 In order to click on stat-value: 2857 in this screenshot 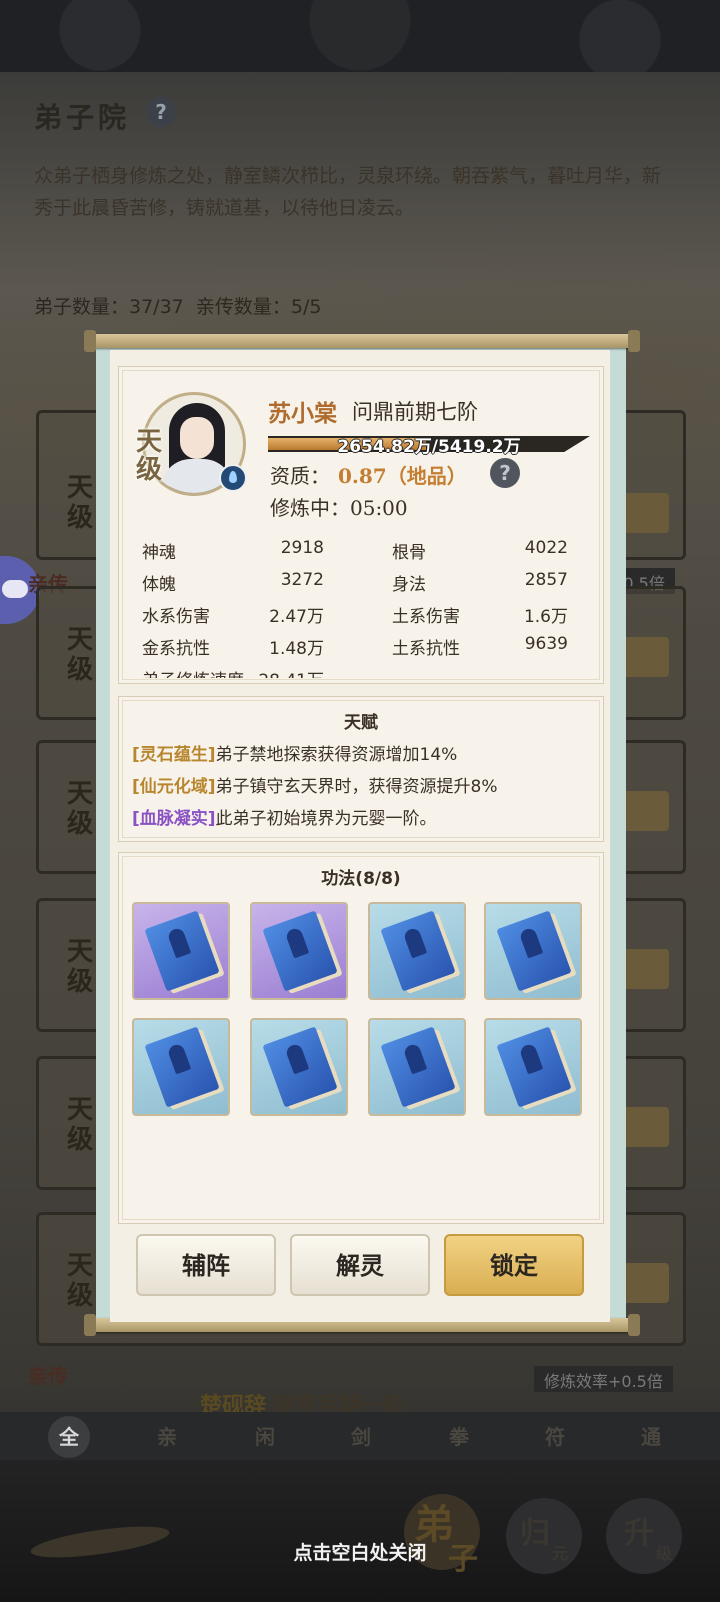, I will do `click(546, 580)`.